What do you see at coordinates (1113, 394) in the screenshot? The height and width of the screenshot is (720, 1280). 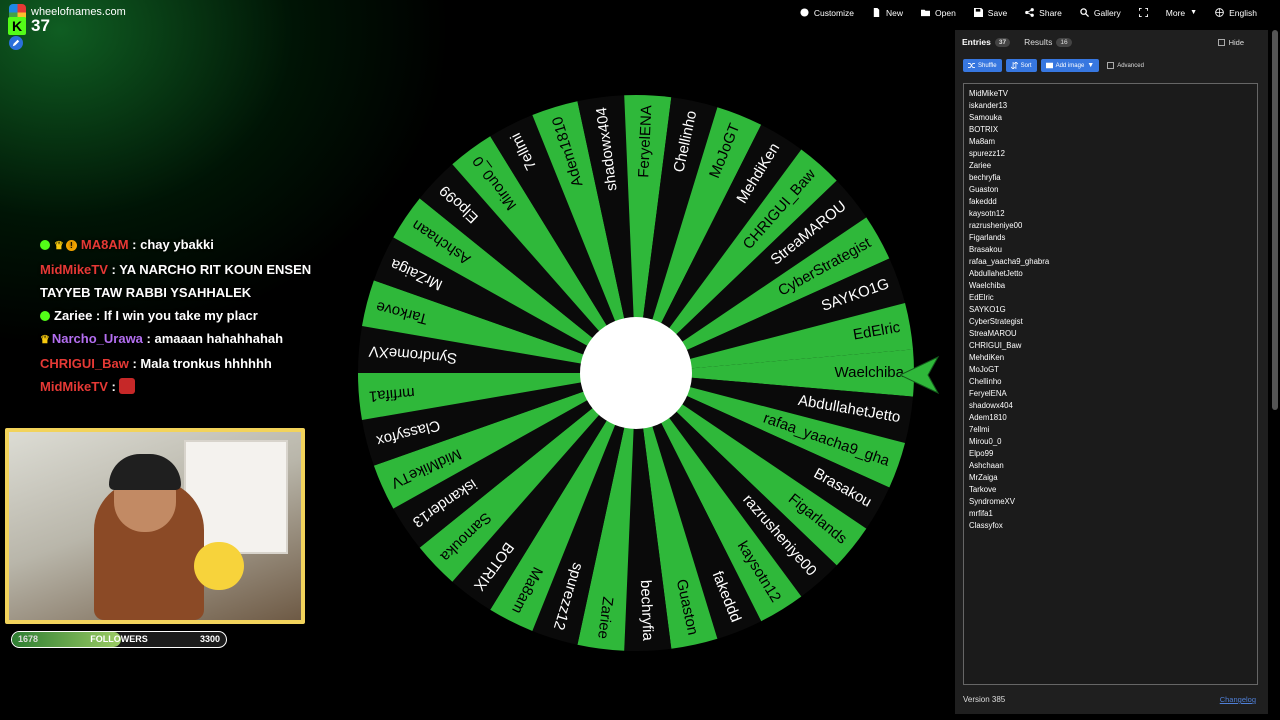 I see `entry-item: FeryelENA` at bounding box center [1113, 394].